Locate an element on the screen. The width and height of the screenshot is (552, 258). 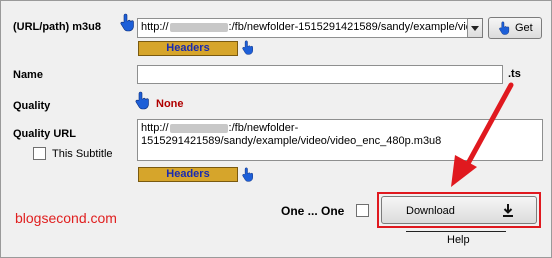
headers-button-2: Headers is located at coordinates (188, 174).